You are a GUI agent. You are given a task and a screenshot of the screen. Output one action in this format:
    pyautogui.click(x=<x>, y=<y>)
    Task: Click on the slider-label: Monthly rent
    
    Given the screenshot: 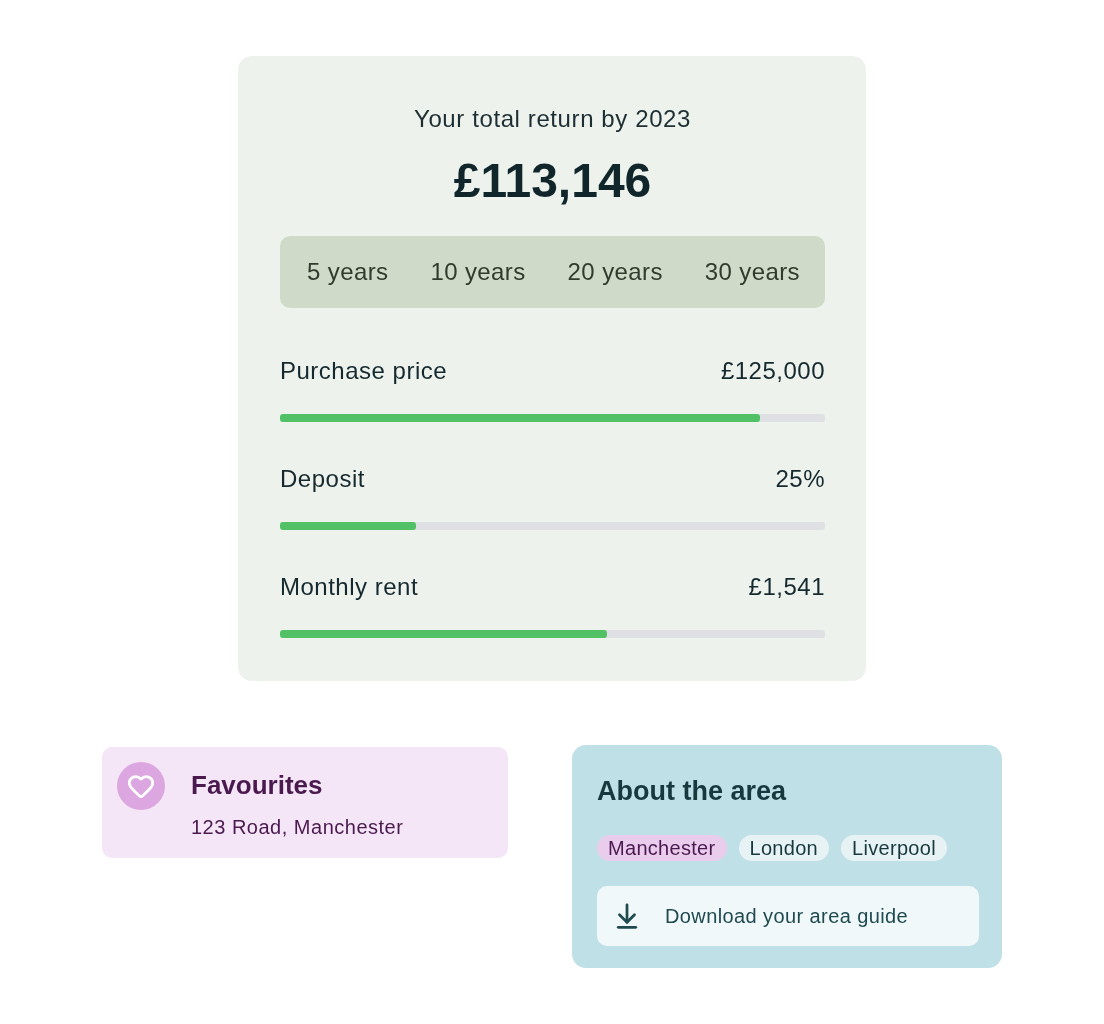 What is the action you would take?
    pyautogui.click(x=349, y=587)
    